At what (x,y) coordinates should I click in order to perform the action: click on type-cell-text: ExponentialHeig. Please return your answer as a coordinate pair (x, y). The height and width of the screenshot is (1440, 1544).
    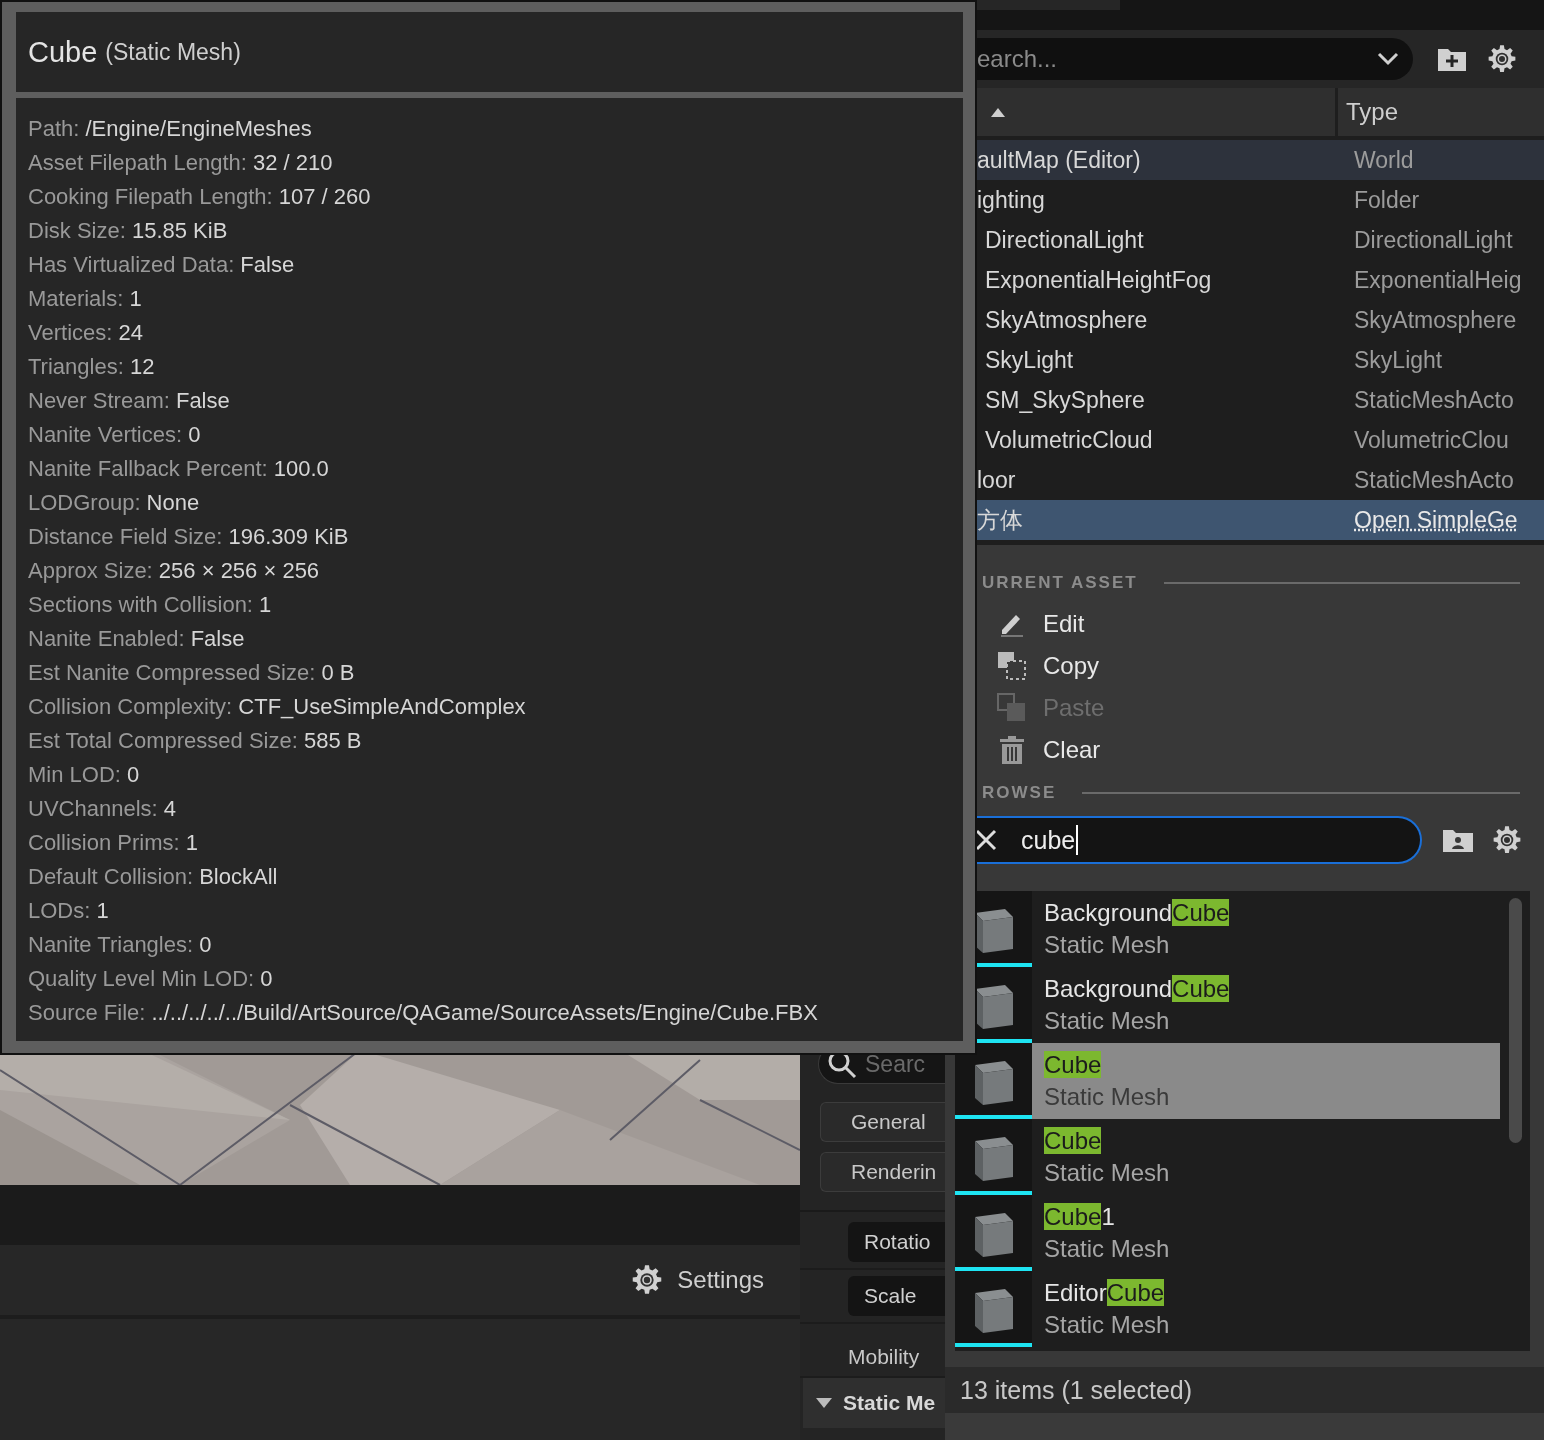
    Looking at the image, I should click on (1437, 280).